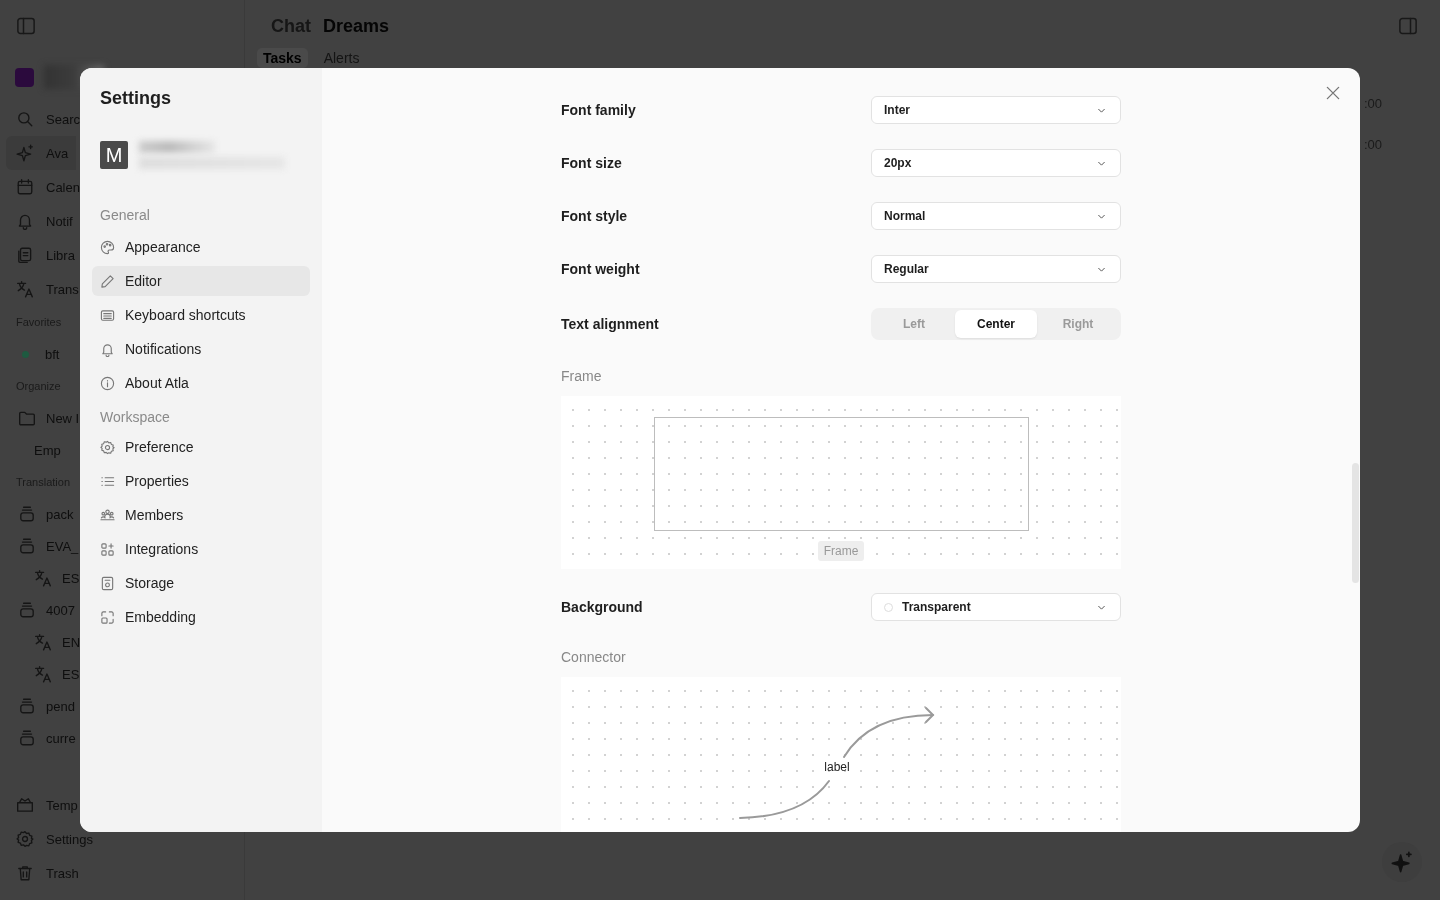 The width and height of the screenshot is (1440, 900). What do you see at coordinates (135, 99) in the screenshot?
I see `dialog-title: Settings` at bounding box center [135, 99].